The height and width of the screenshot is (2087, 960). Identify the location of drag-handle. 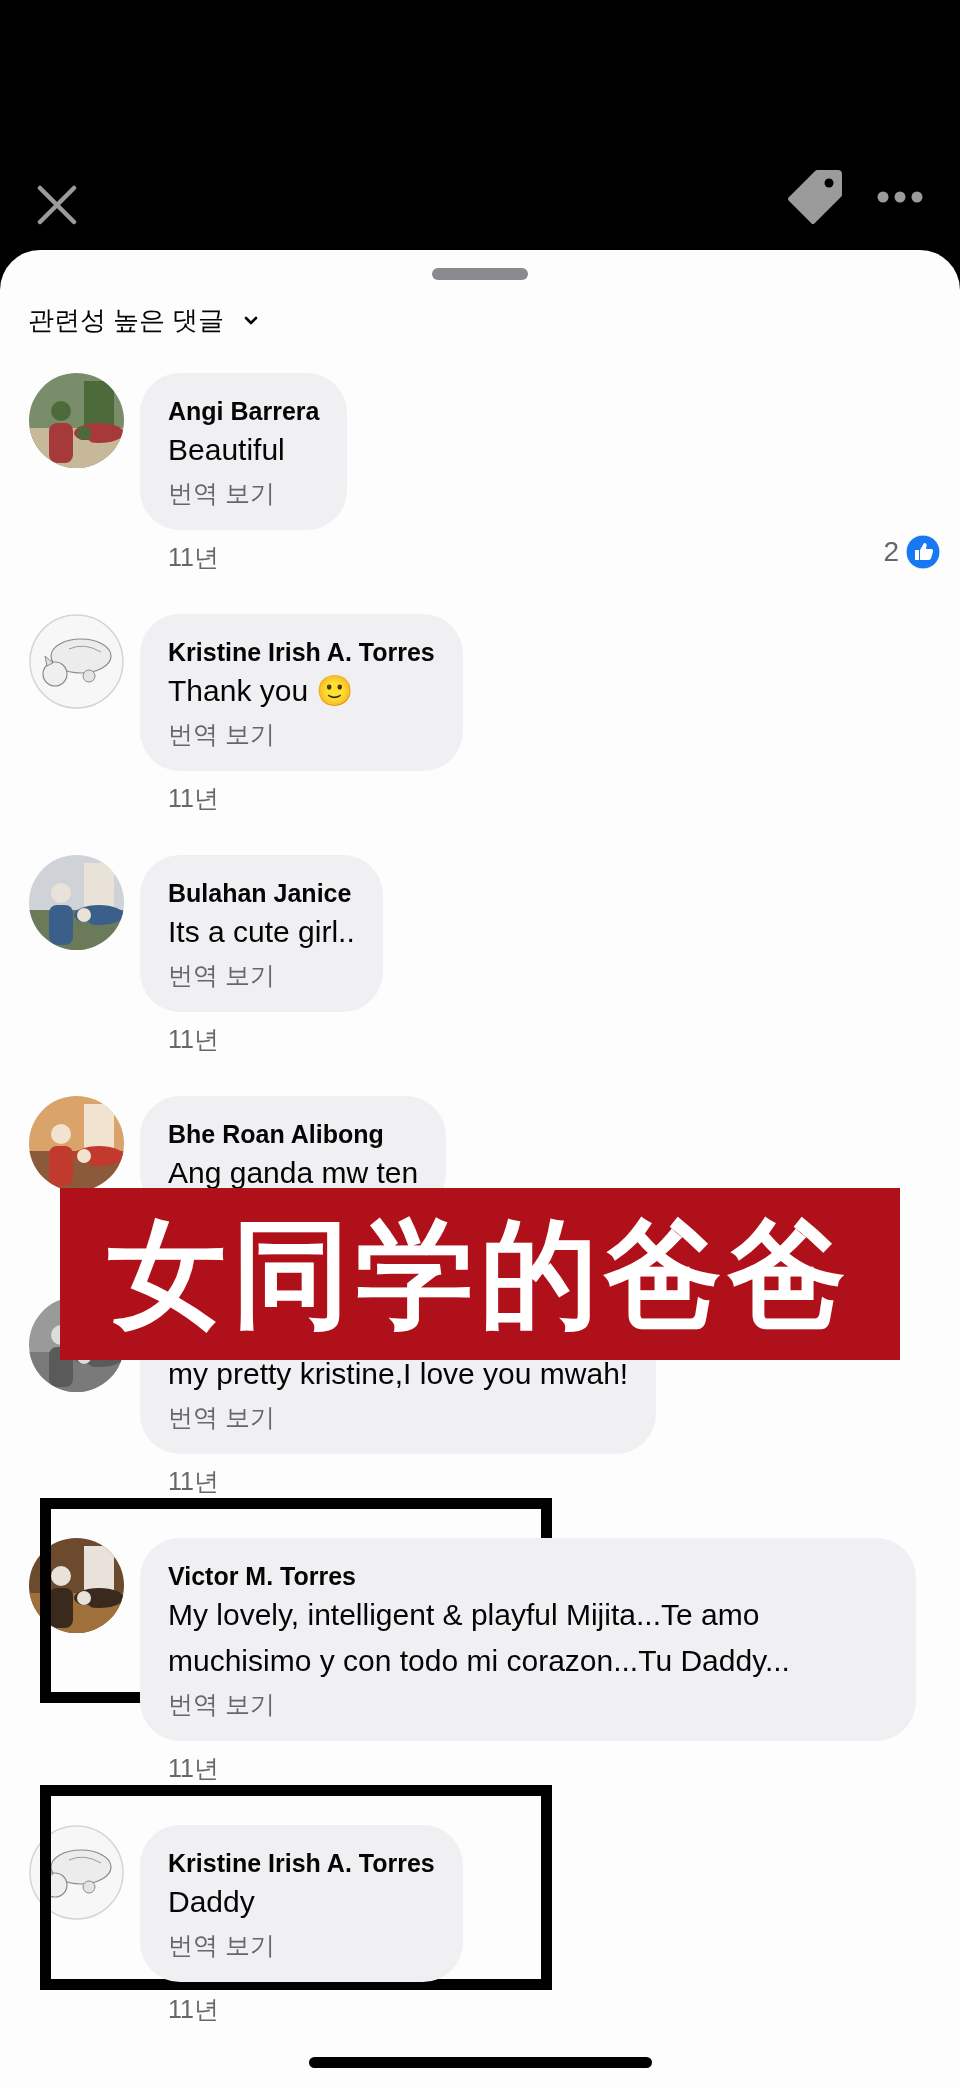
(480, 274).